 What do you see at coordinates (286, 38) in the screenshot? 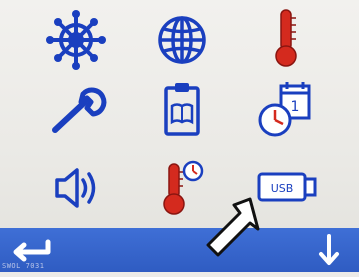
I see `thermometer-icon` at bounding box center [286, 38].